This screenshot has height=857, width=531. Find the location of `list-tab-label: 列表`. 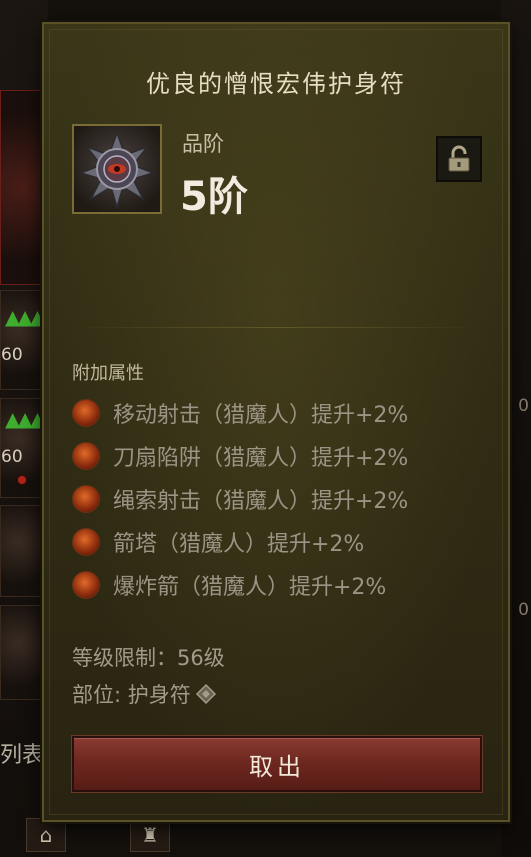

list-tab-label: 列表 is located at coordinates (22, 753).